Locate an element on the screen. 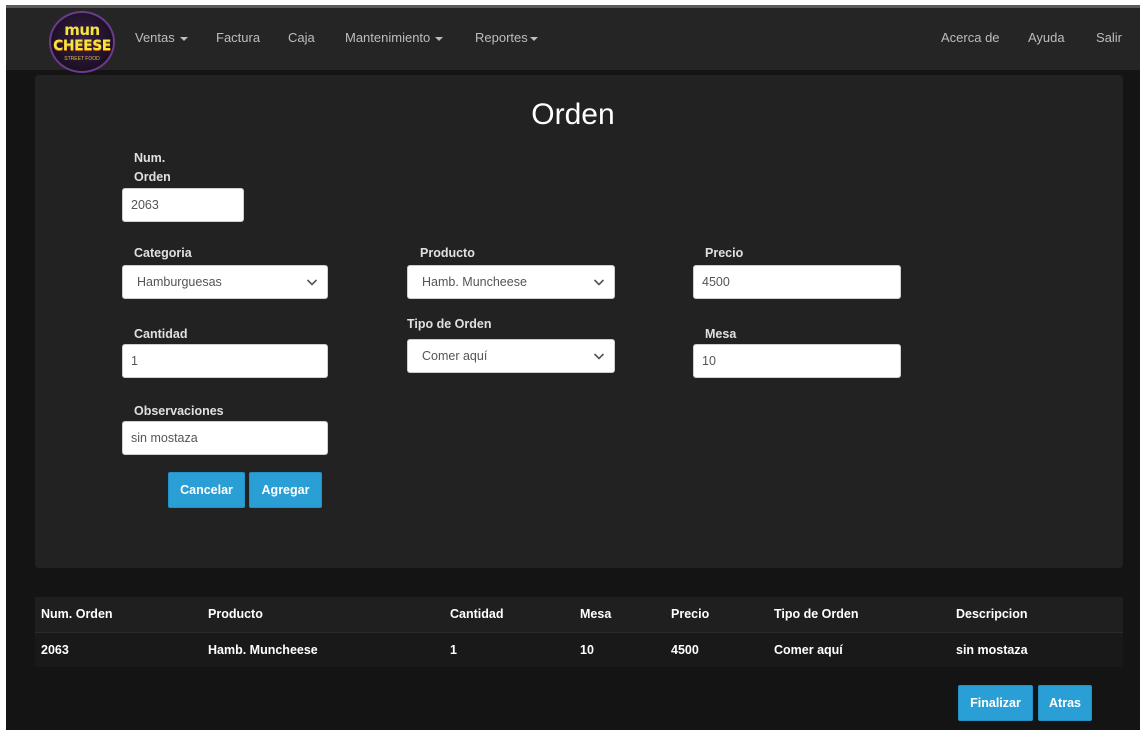 The height and width of the screenshot is (730, 1140). cantidad-field: 1 is located at coordinates (225, 361).